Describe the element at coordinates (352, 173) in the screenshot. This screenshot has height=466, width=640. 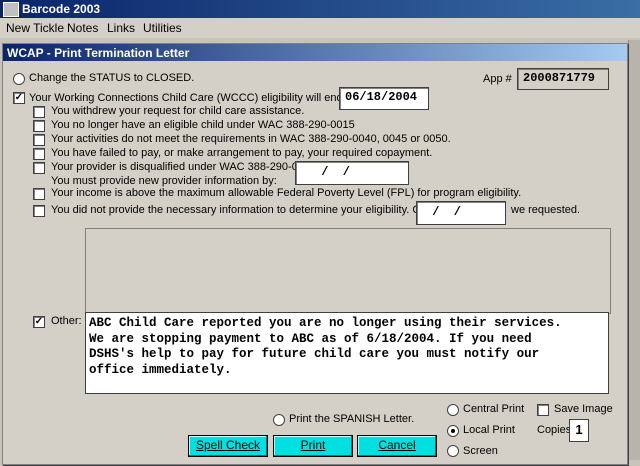
I see `provider-date-field: / /` at that location.